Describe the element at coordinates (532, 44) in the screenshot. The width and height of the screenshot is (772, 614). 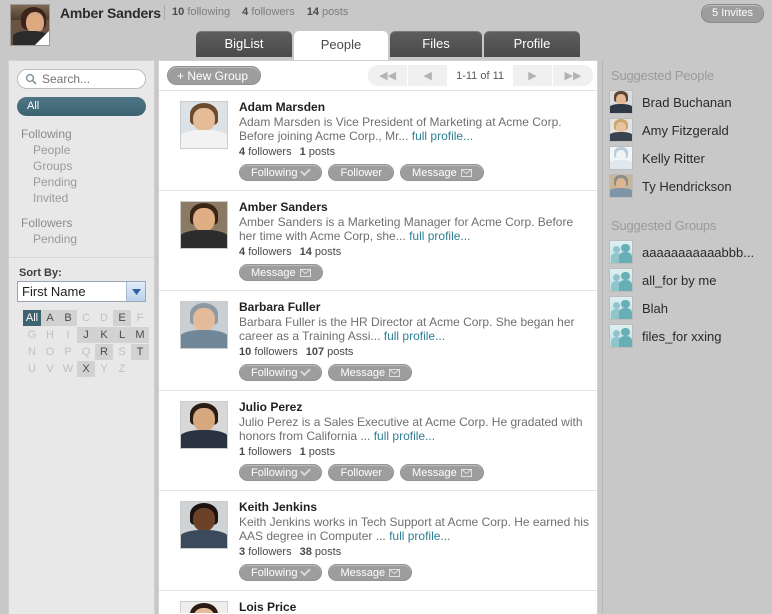
I see `tab-profile: Profile` at that location.